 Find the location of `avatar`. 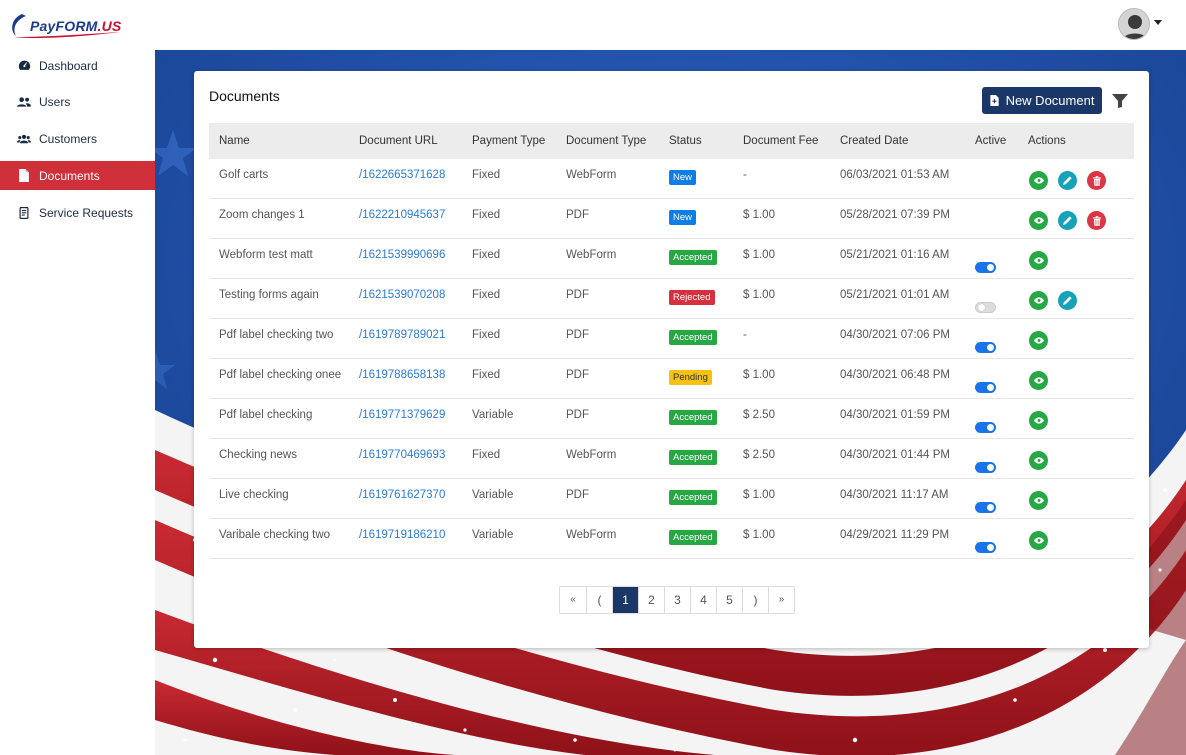

avatar is located at coordinates (1134, 24).